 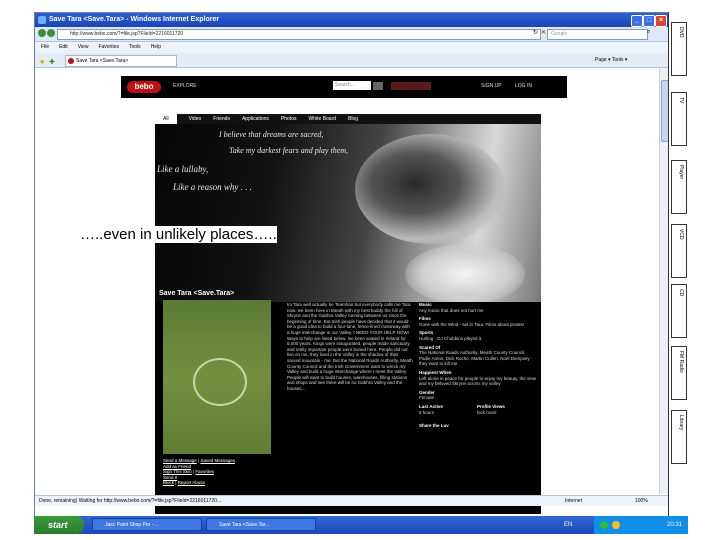 I want to click on bebo-search-button, so click(x=378, y=86).